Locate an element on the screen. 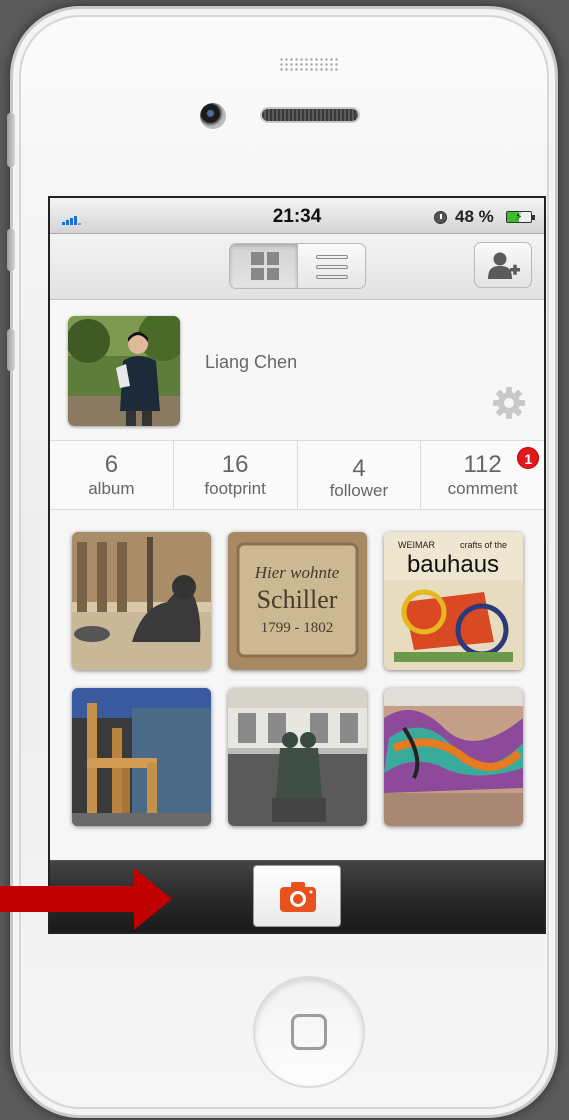  plaque-text-line2: Schiller is located at coordinates (297, 599).